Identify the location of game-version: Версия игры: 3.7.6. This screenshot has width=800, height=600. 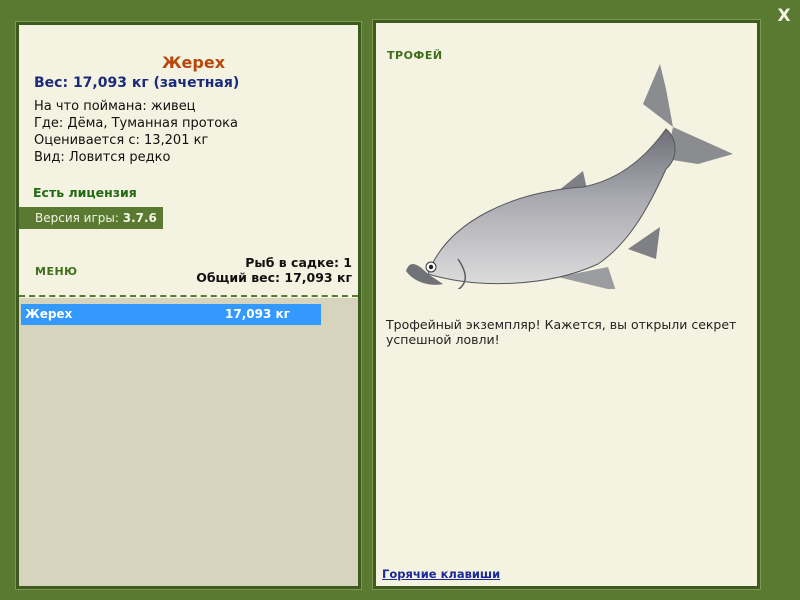
(91, 218).